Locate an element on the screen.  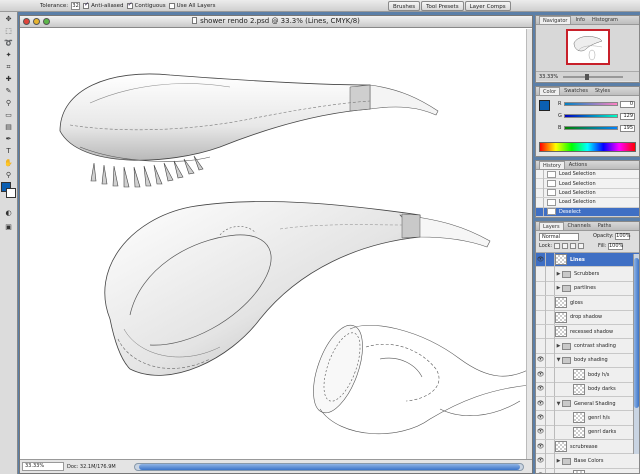
lock-all-icon is located at coordinates (581, 246).